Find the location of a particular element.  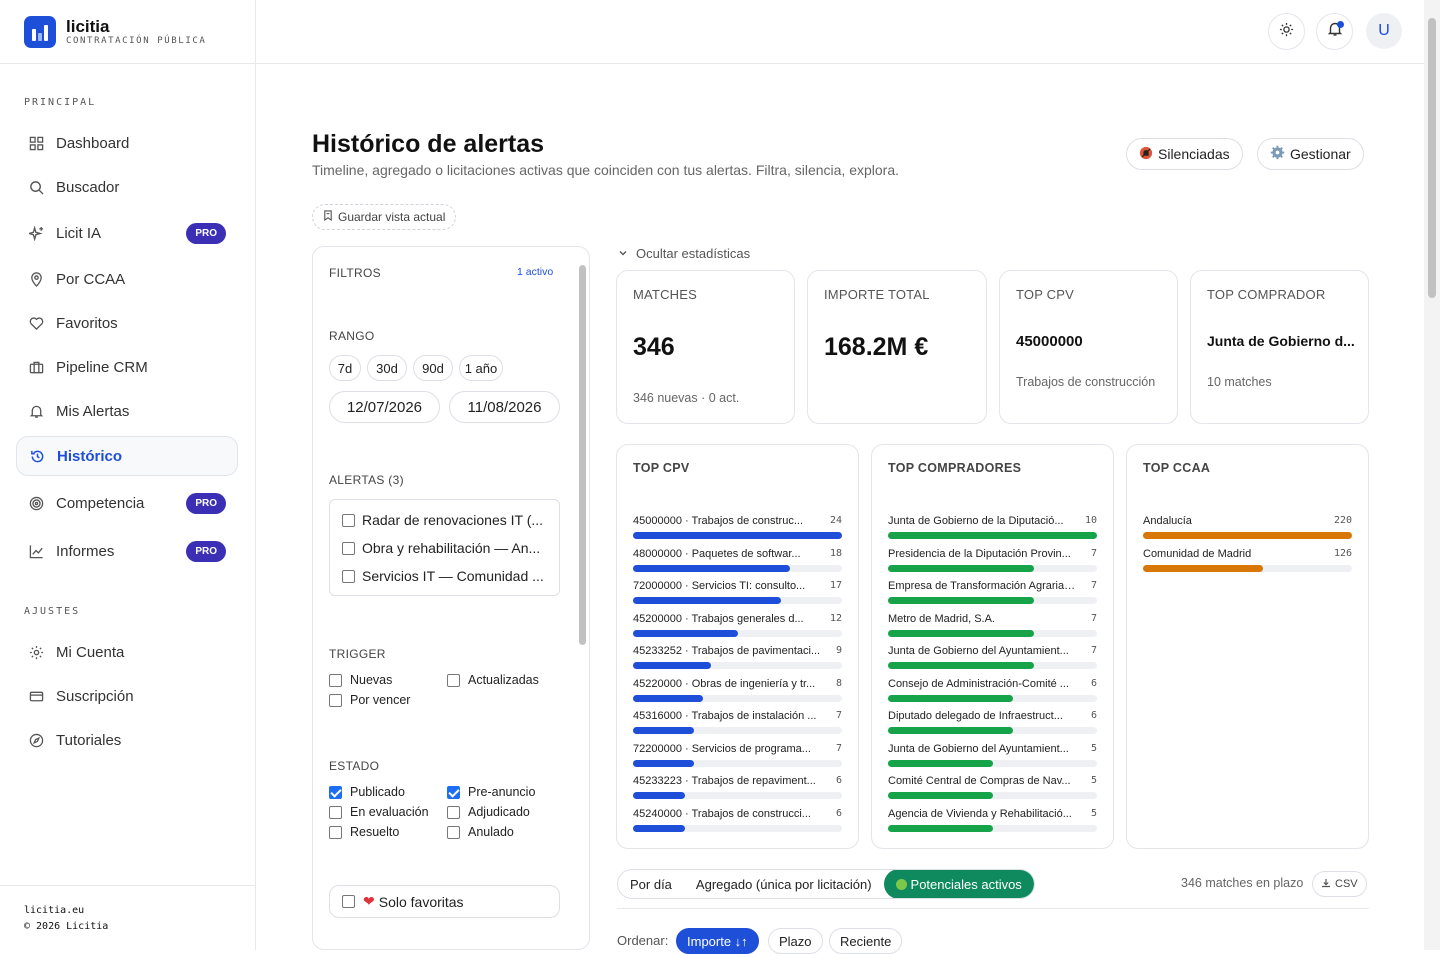

silenced-button: Silenciadas is located at coordinates (1184, 154).